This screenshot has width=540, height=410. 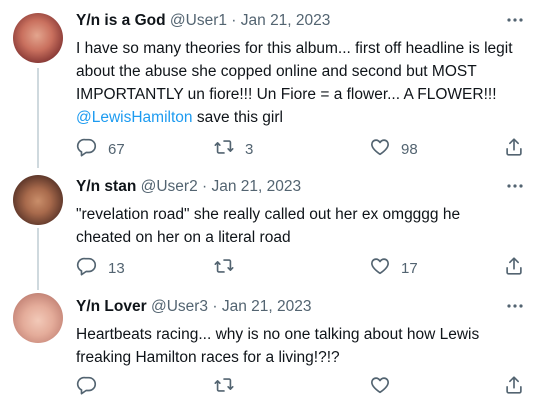 I want to click on tweet-header: Y/n Lover @User3 · Jan 21, 2023, so click(x=193, y=307).